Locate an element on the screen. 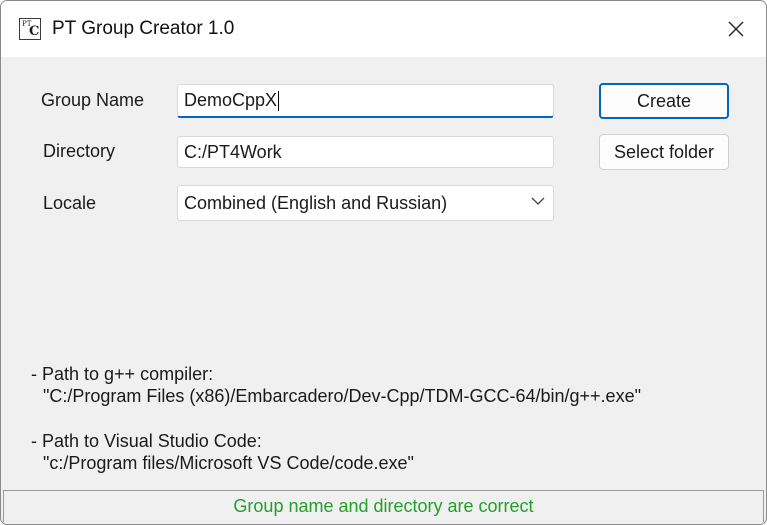 The image size is (767, 525). status-bar: Group name and directory are correct is located at coordinates (383, 506).